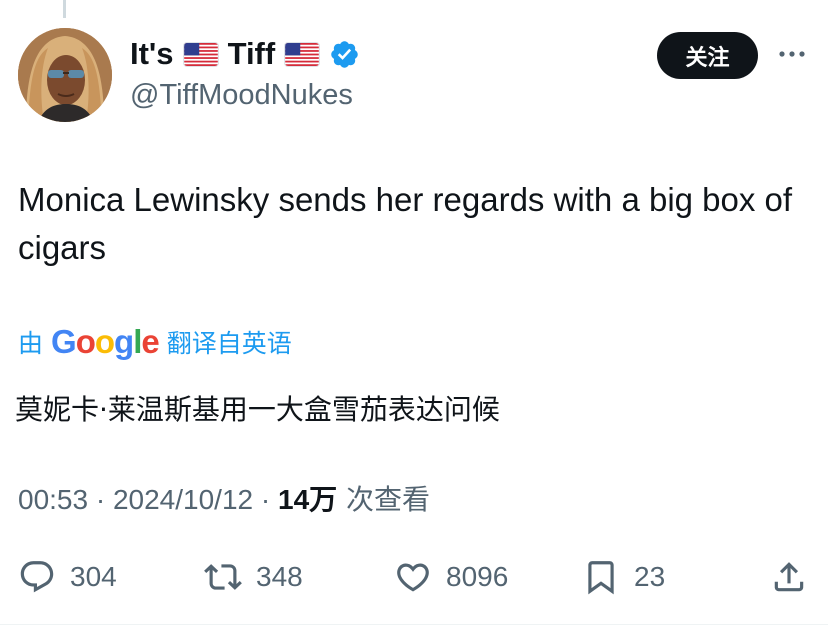 This screenshot has width=828, height=627. What do you see at coordinates (601, 578) in the screenshot?
I see `bookmark-icon` at bounding box center [601, 578].